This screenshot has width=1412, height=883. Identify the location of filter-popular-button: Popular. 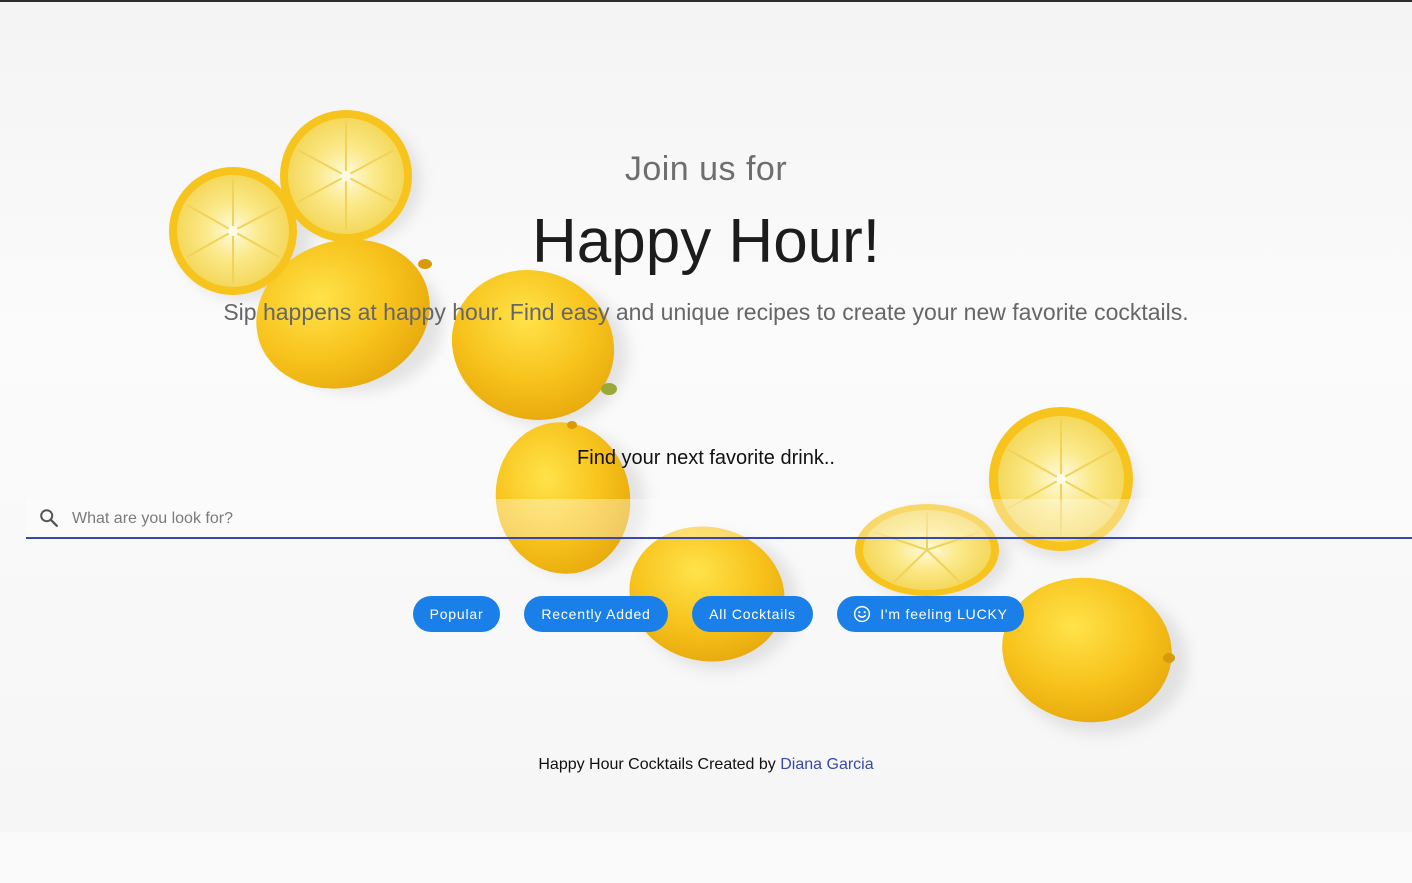
(456, 614).